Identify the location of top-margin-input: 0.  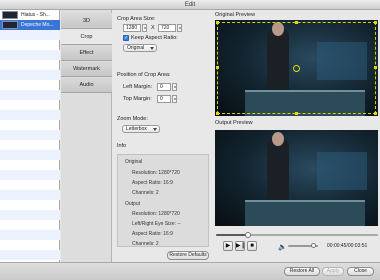
(164, 99).